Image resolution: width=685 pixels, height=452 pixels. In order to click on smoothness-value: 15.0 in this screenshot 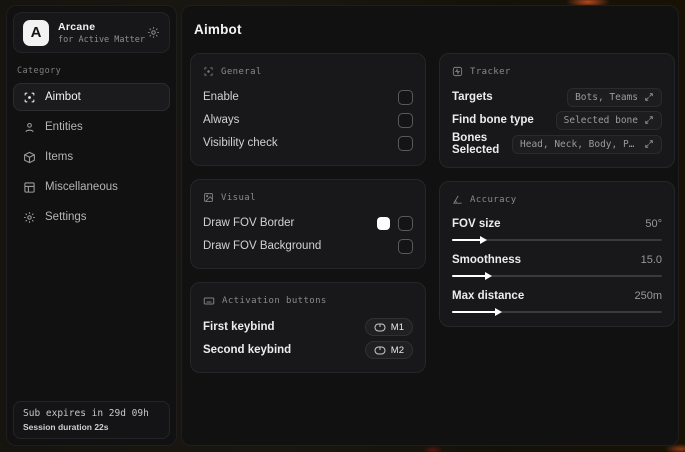, I will do `click(651, 260)`.